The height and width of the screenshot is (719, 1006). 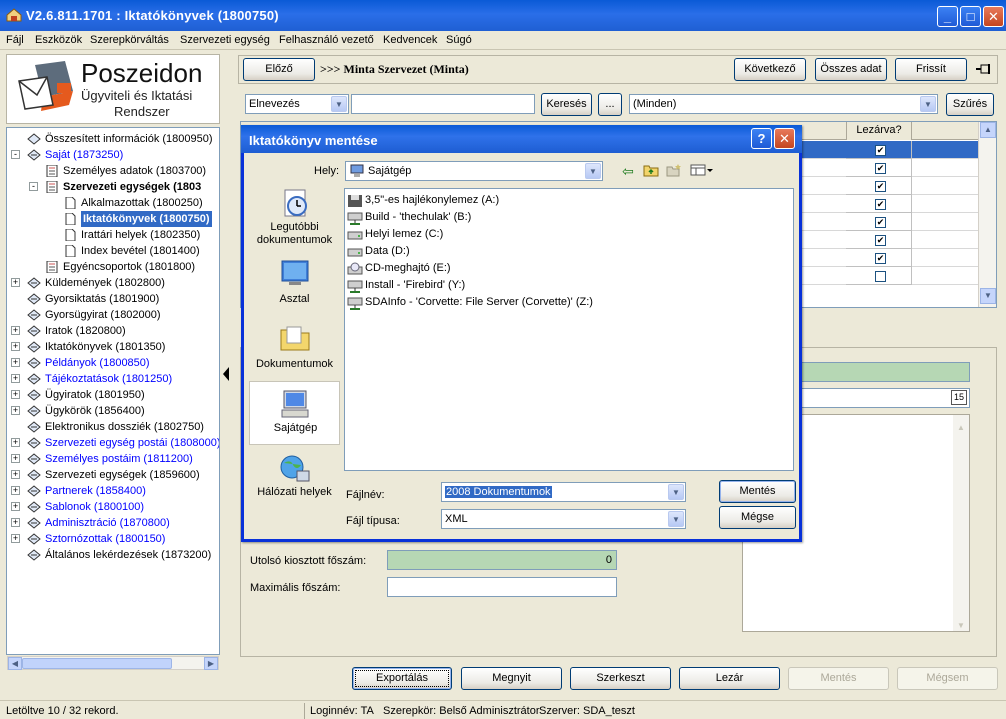 I want to click on search-button: Keresés, so click(x=566, y=104).